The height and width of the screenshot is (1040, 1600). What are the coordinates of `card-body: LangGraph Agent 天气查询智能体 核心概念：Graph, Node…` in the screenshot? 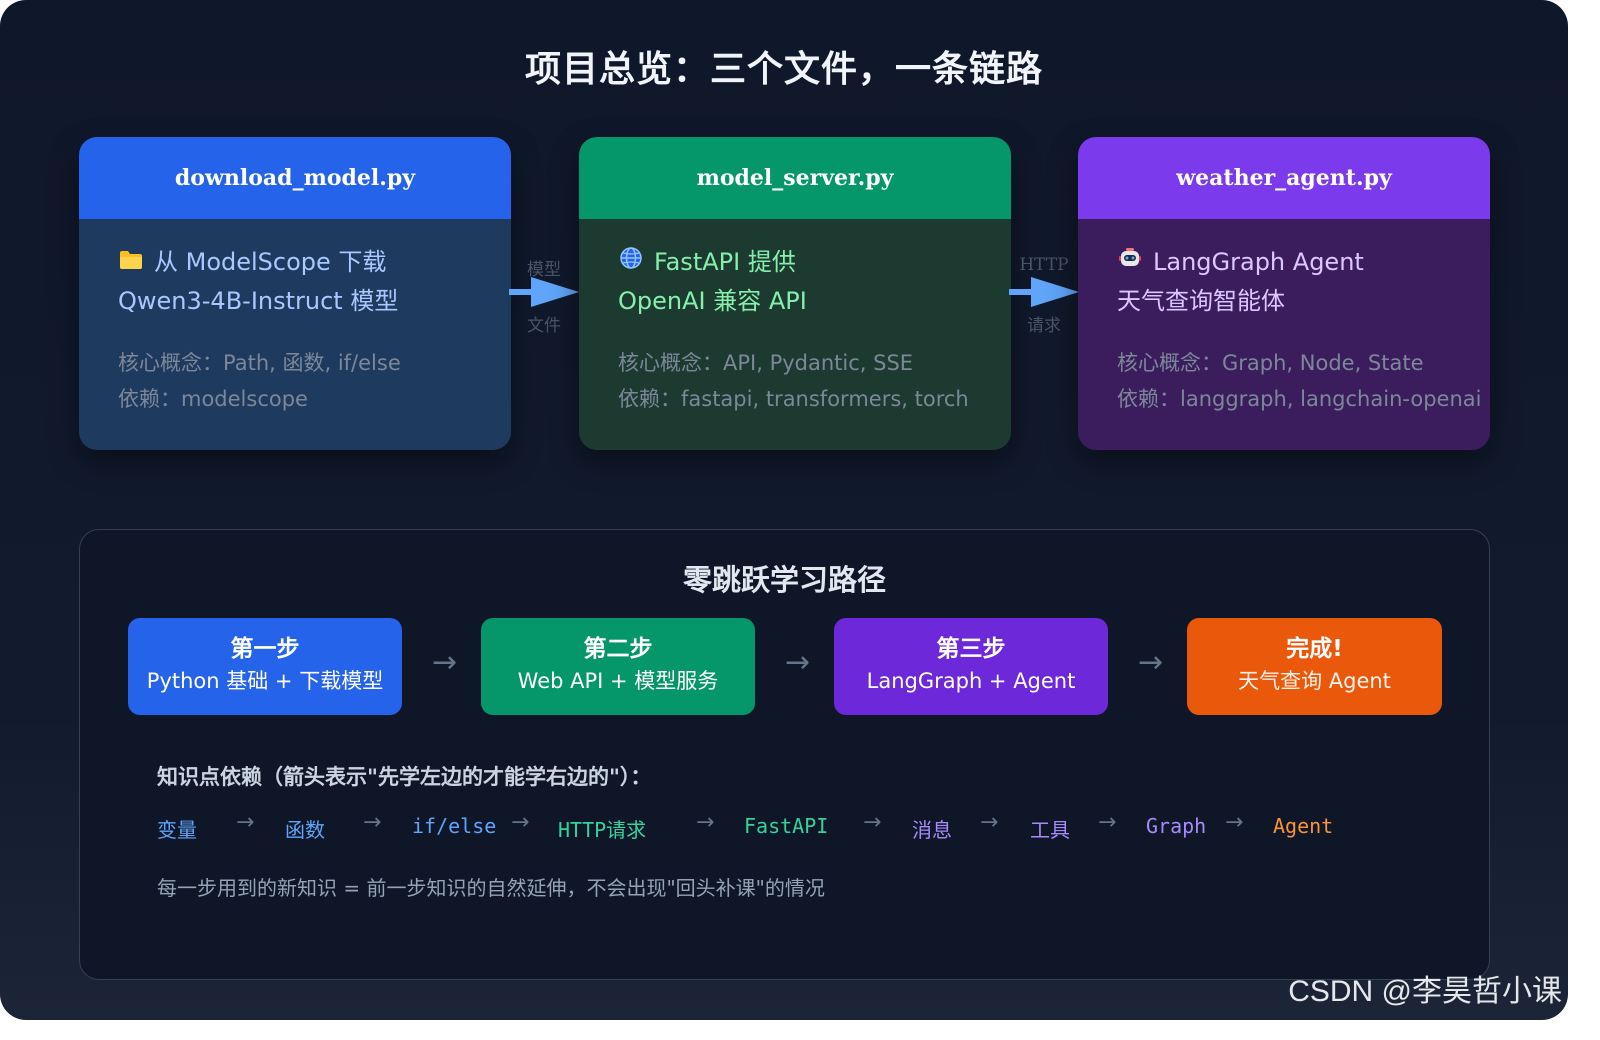 It's located at (1284, 334).